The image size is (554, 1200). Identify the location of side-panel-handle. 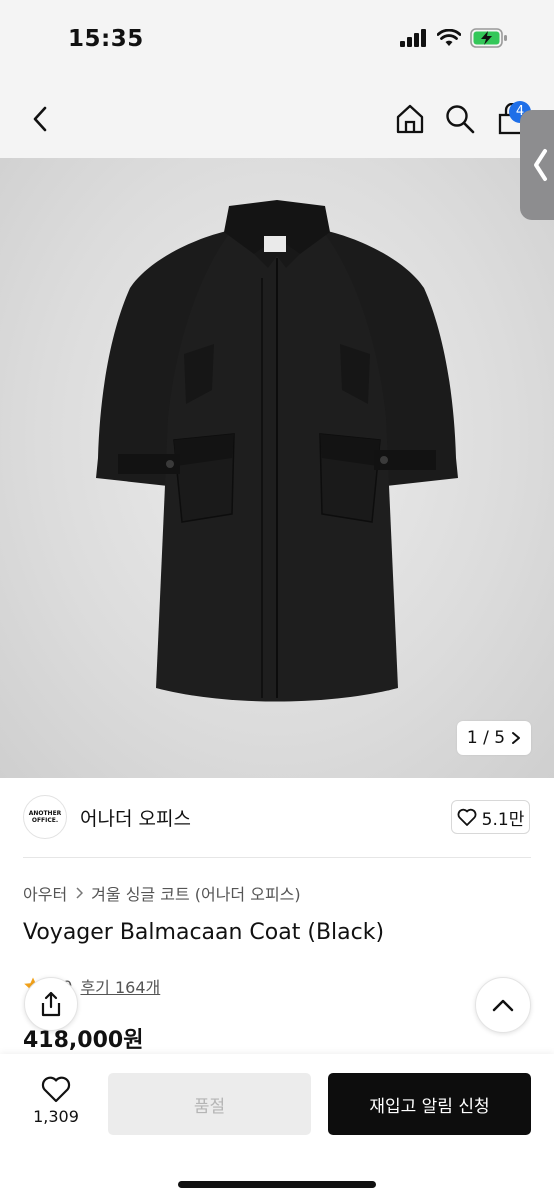
(537, 165).